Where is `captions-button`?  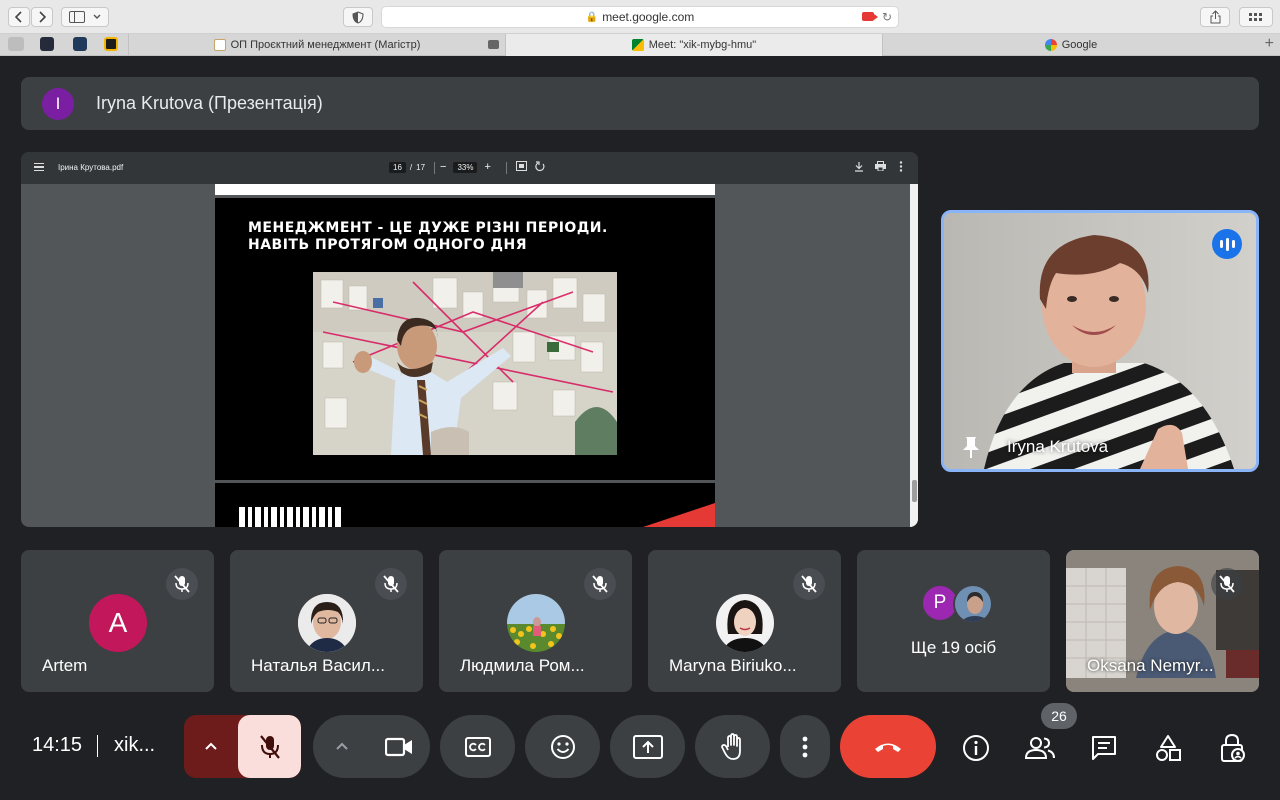 captions-button is located at coordinates (477, 746).